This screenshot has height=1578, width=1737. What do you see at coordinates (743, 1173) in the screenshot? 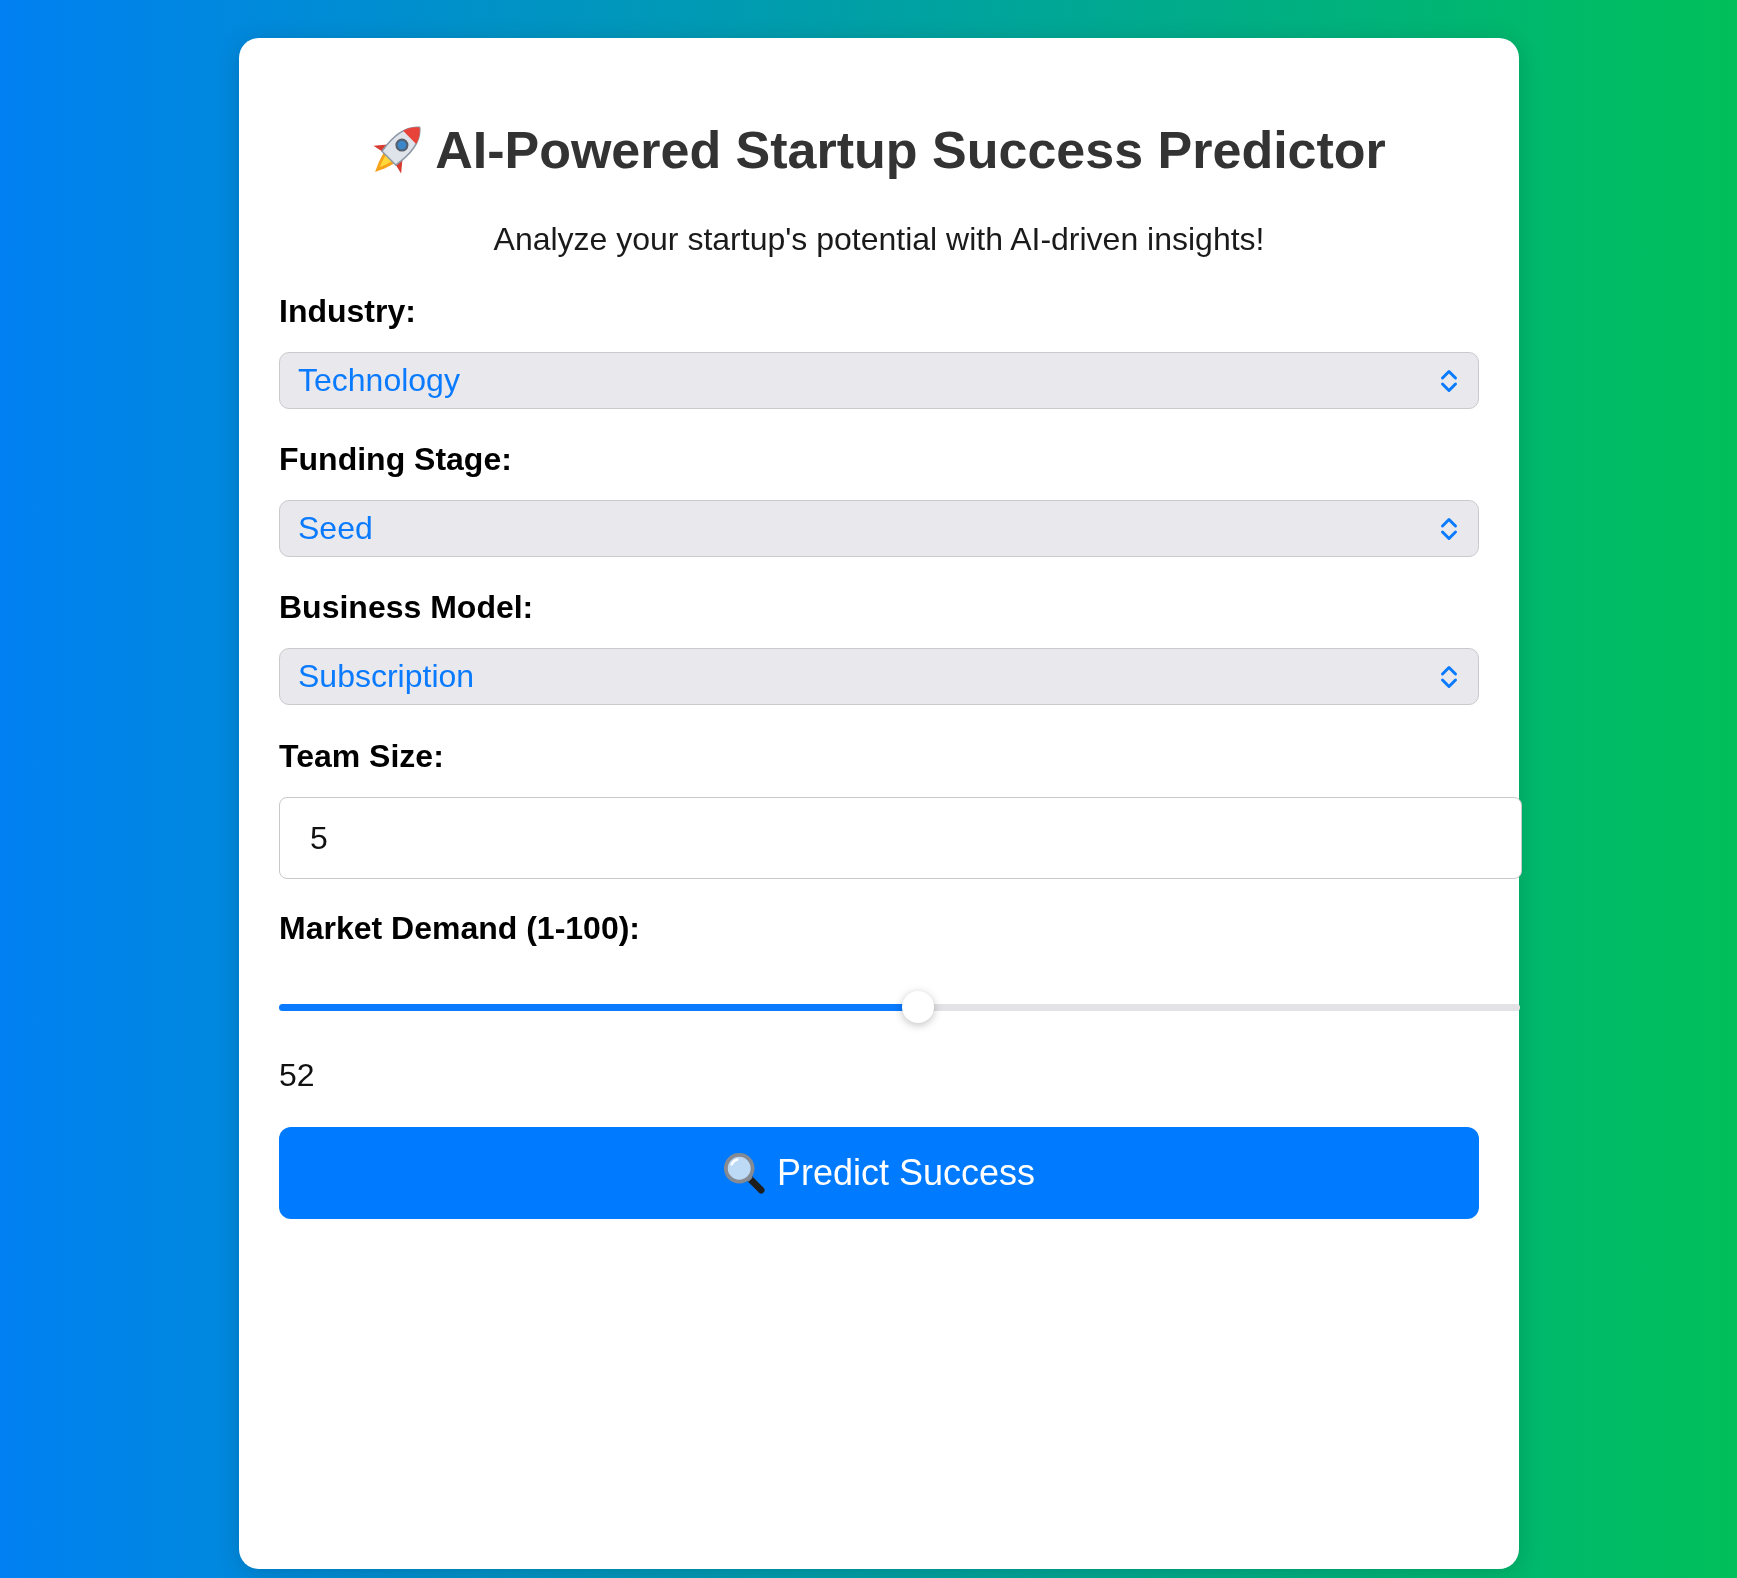
I see `search-icon` at bounding box center [743, 1173].